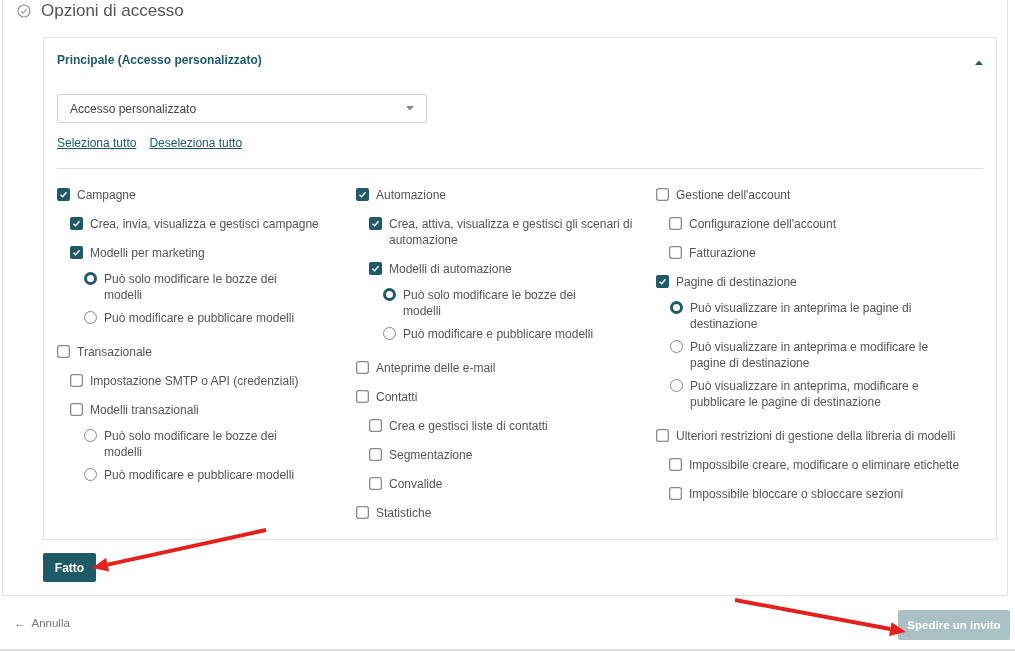 This screenshot has height=651, width=1015. What do you see at coordinates (816, 435) in the screenshot?
I see `checkbox-label: Ulteriori restrizioni di gestione della libreria di modelli` at bounding box center [816, 435].